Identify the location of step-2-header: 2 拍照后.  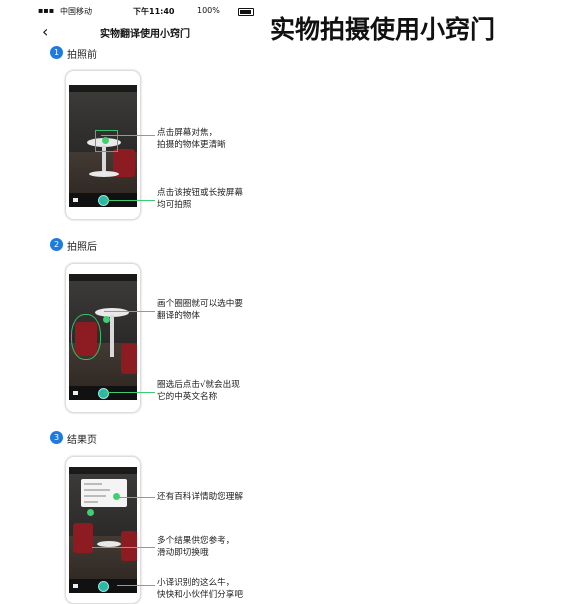
(110, 245).